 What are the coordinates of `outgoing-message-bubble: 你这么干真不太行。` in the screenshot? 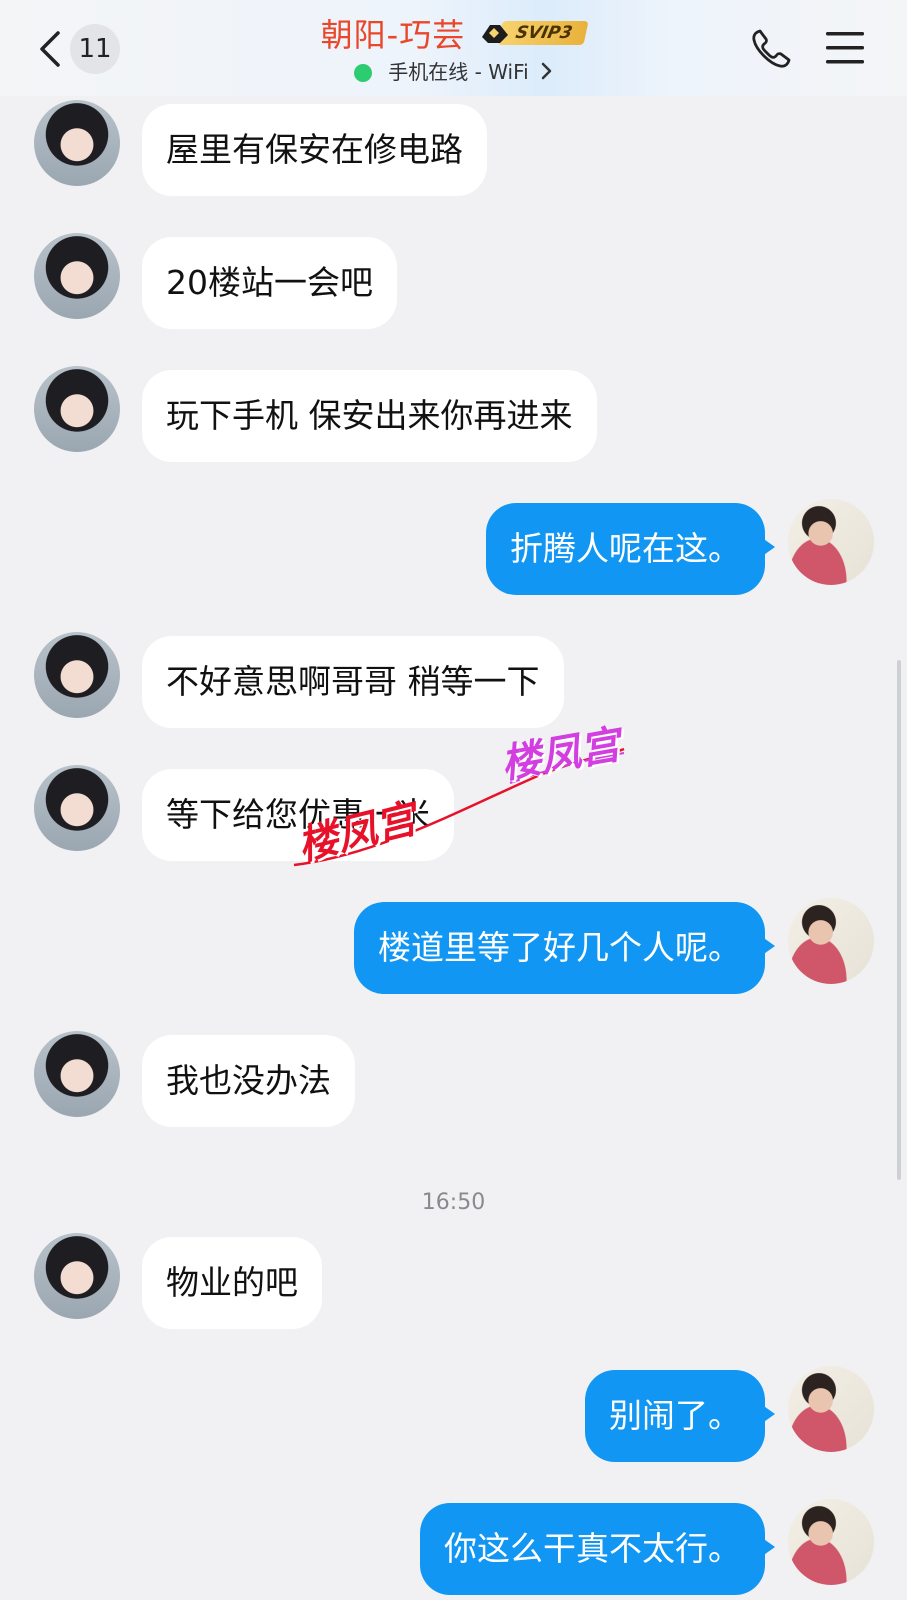 It's located at (597, 1549).